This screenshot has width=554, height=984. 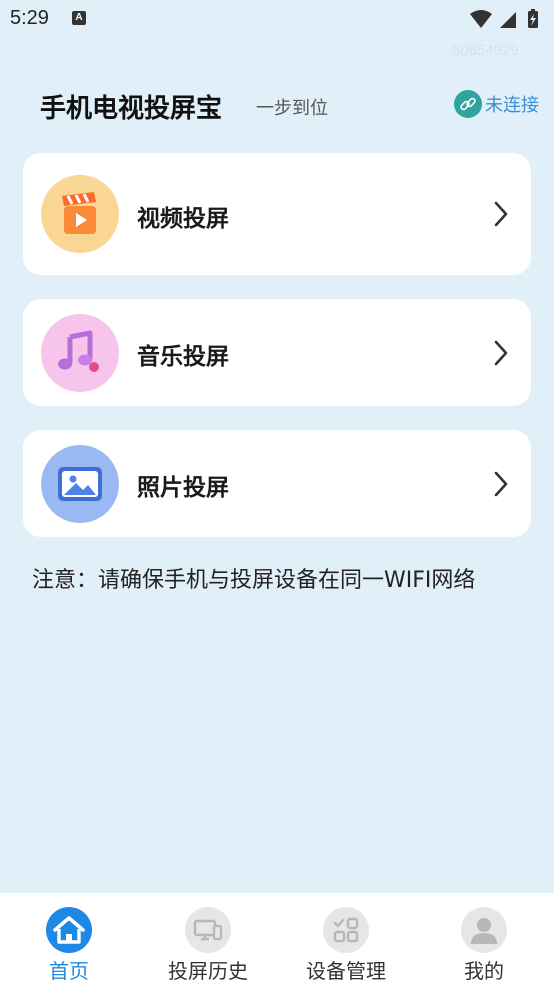 What do you see at coordinates (79, 18) in the screenshot?
I see `notification-icon: A` at bounding box center [79, 18].